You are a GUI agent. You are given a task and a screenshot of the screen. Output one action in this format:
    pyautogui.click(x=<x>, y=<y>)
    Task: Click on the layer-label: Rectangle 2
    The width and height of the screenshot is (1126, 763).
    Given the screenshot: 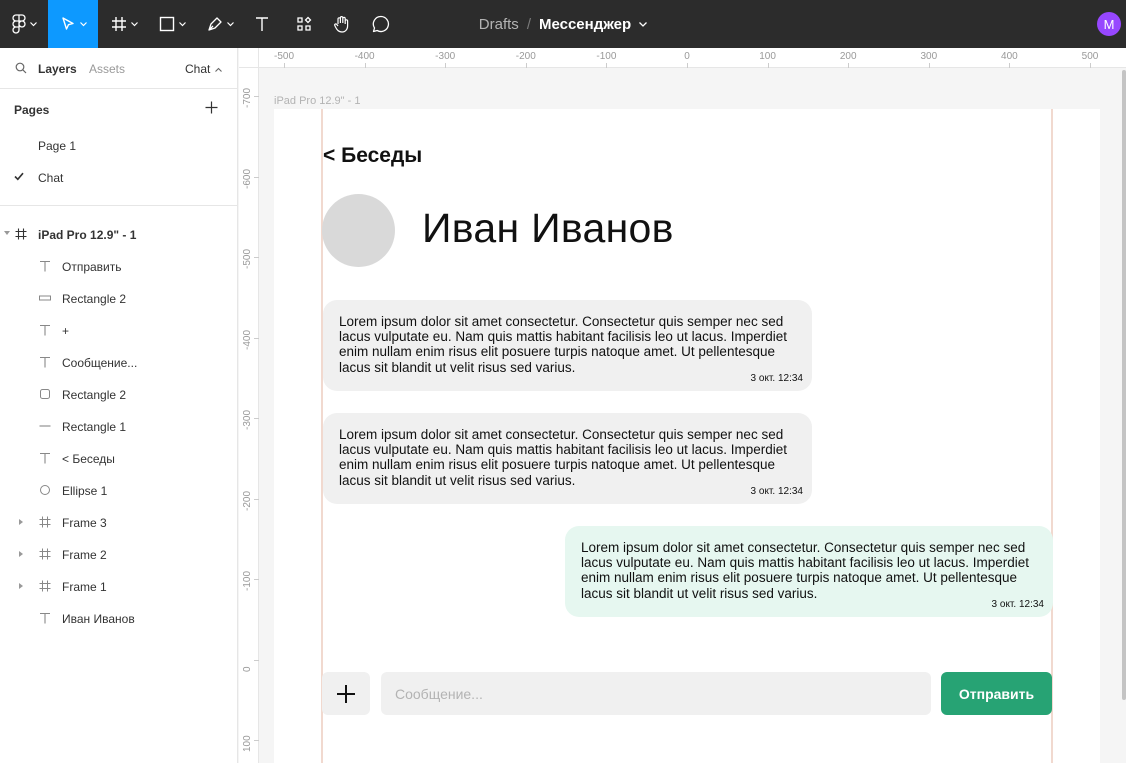 What is the action you would take?
    pyautogui.click(x=94, y=395)
    